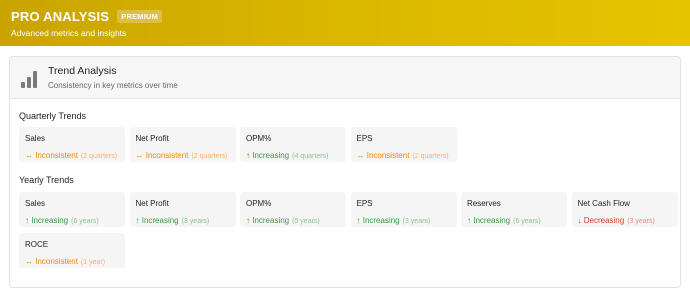  I want to click on bar-chart-icon, so click(30, 78).